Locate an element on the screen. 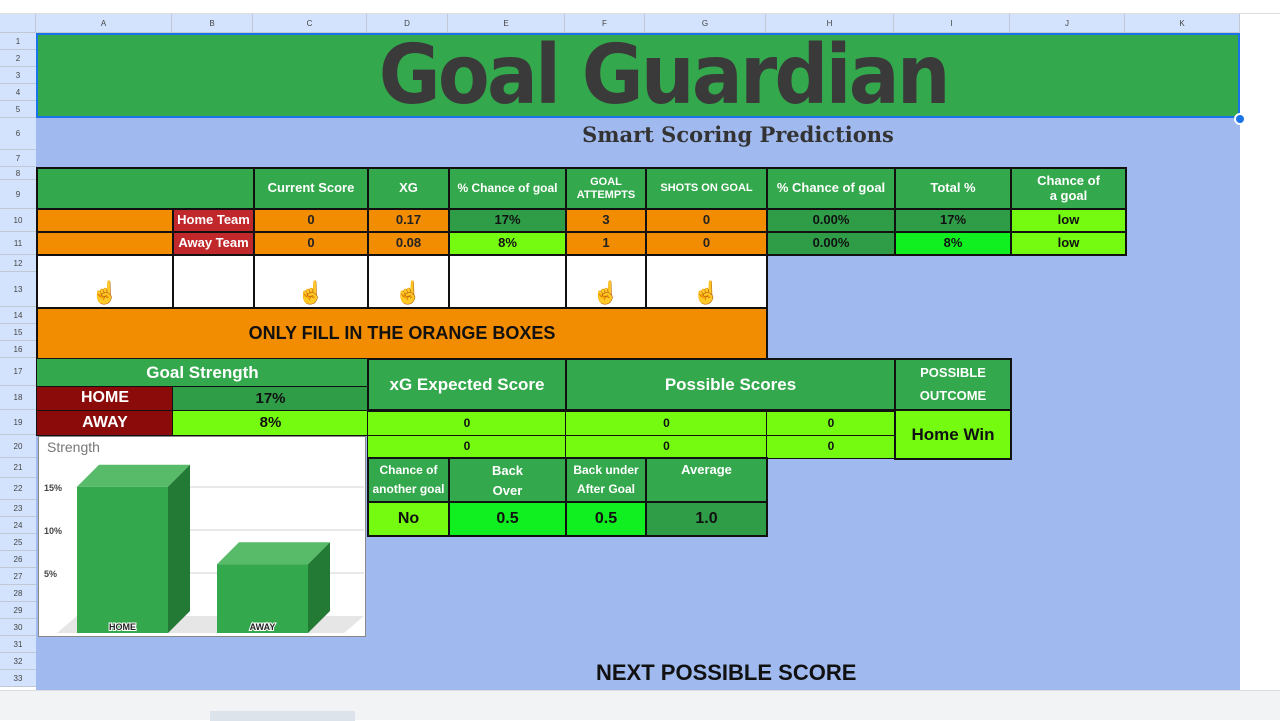 This screenshot has width=1280, height=721. row-header-2: 2 is located at coordinates (18, 58).